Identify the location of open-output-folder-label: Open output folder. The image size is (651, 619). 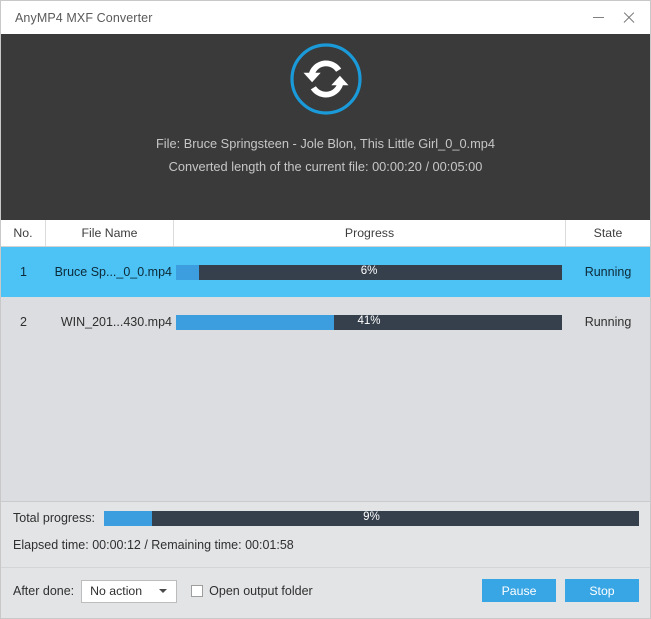
(261, 591).